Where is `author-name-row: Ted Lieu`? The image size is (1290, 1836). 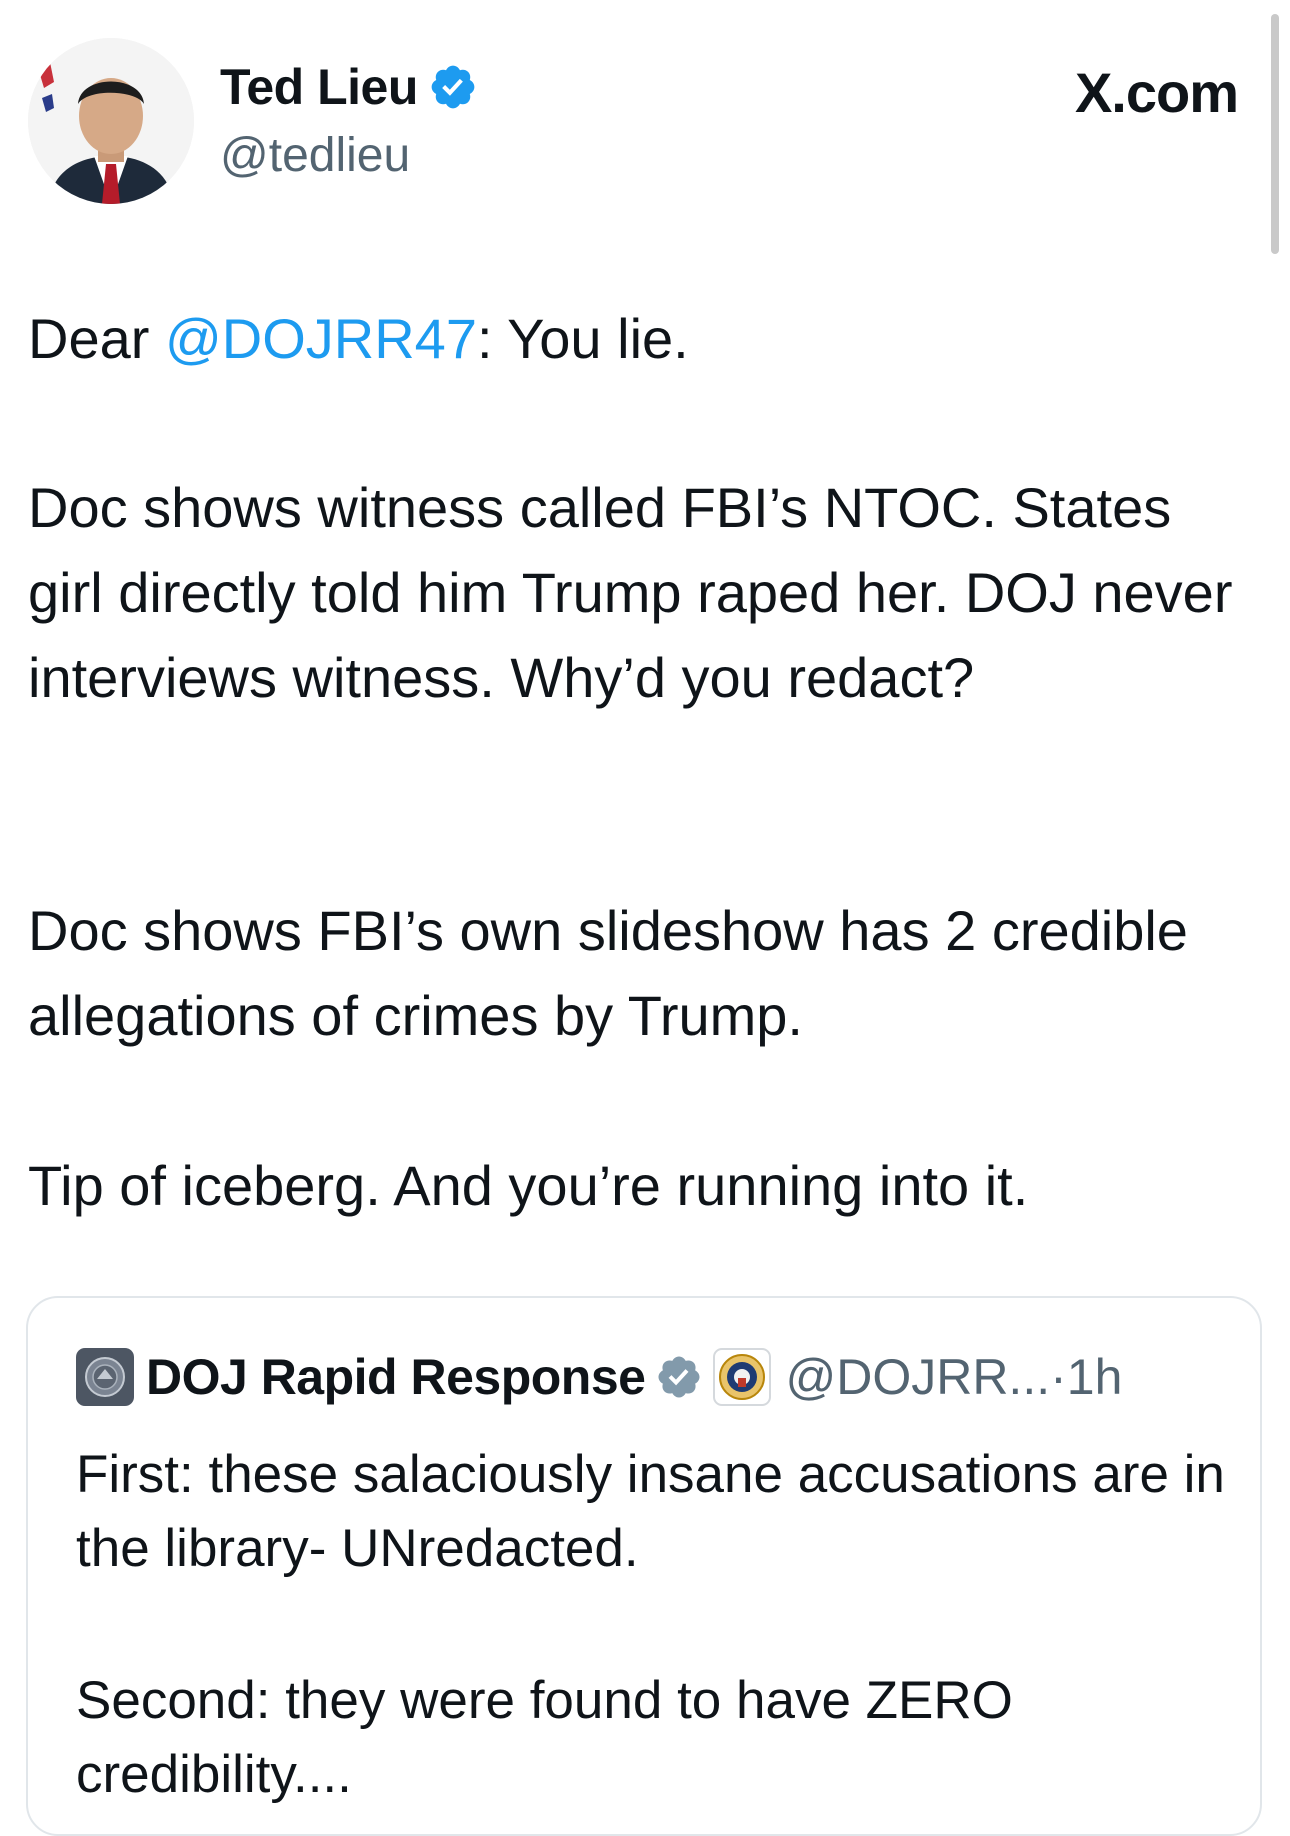
author-name-row: Ted Lieu is located at coordinates (349, 87).